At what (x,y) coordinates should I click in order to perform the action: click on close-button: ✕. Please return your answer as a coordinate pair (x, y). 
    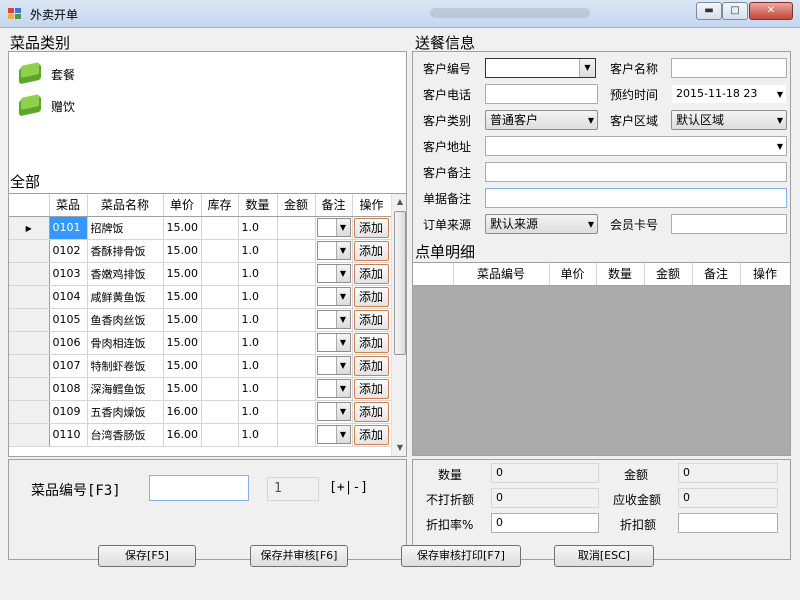
    Looking at the image, I should click on (771, 11).